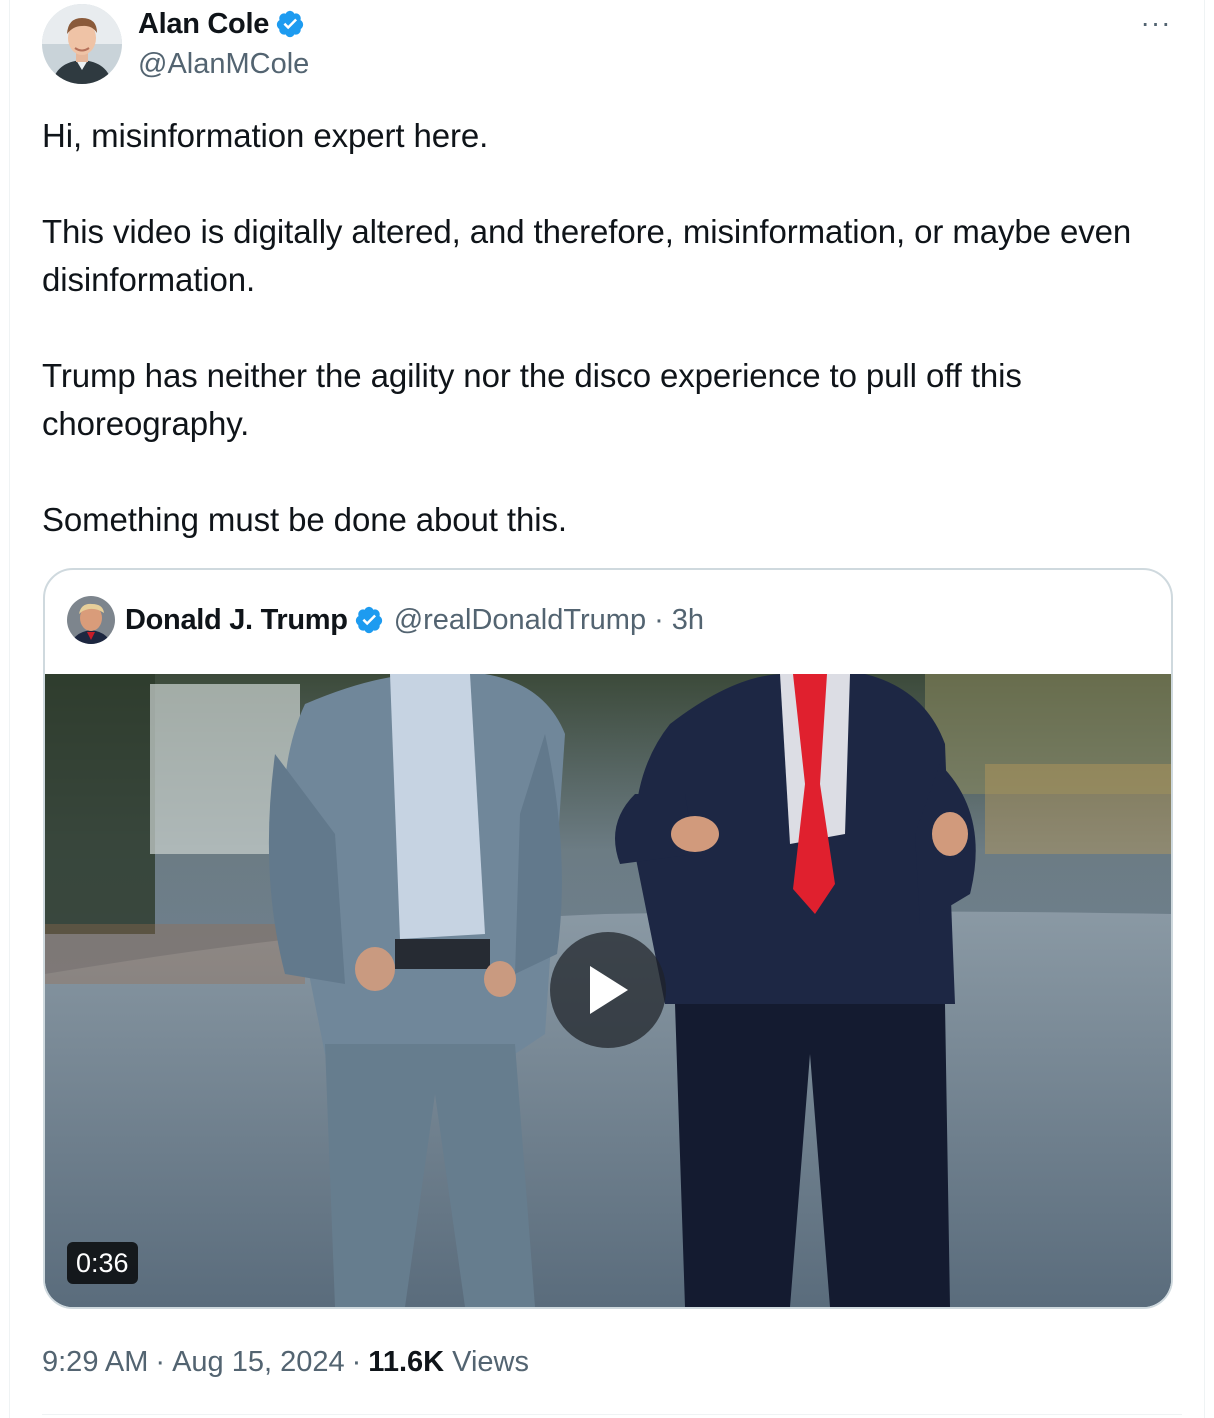  Describe the element at coordinates (265, 135) in the screenshot. I see `tweet-paragraph: Hi, misinformation expert here.` at that location.